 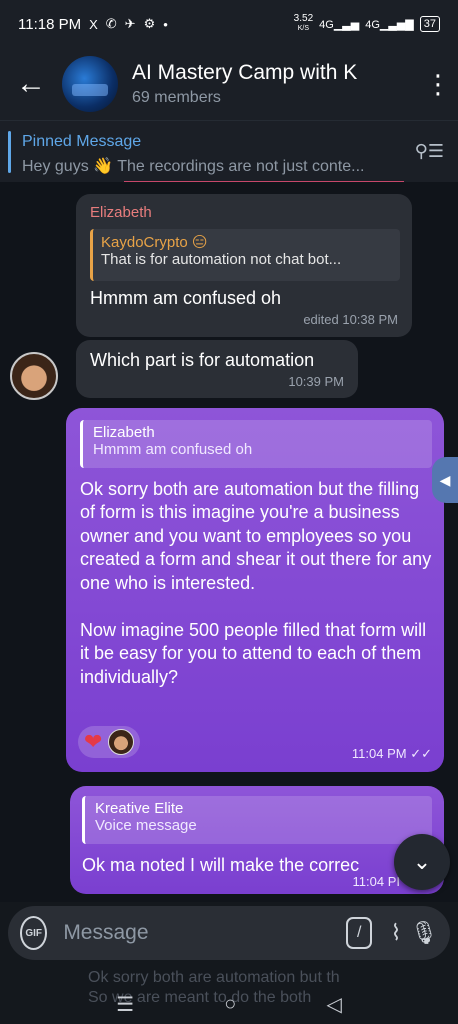 What do you see at coordinates (199, 933) in the screenshot?
I see `message-input` at bounding box center [199, 933].